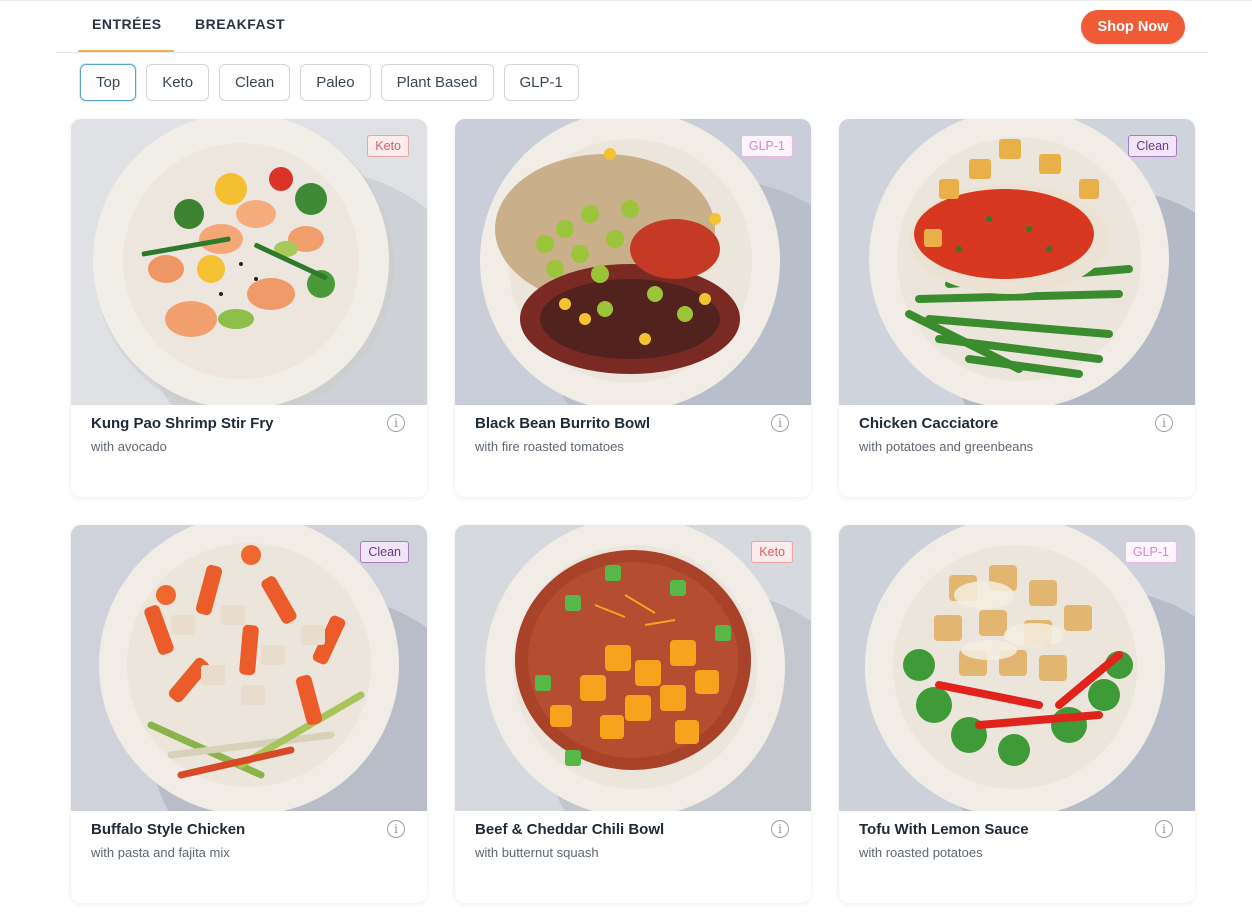  What do you see at coordinates (632, 52) in the screenshot?
I see `nav-divider` at bounding box center [632, 52].